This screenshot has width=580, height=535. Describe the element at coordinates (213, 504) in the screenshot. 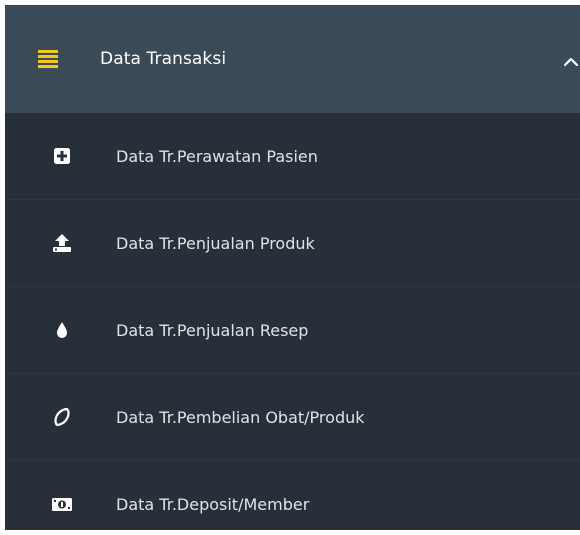

I see `menu-item-label: Data Tr.Deposit/Member` at that location.